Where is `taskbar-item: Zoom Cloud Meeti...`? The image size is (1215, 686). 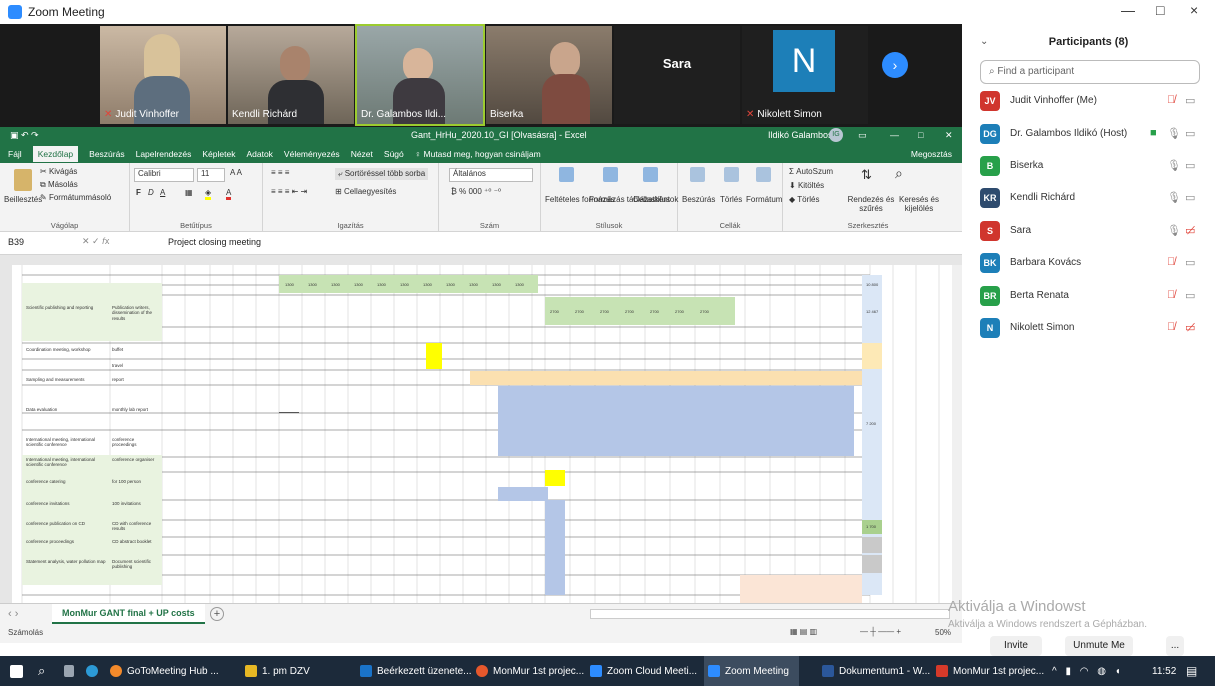 taskbar-item: Zoom Cloud Meeti... is located at coordinates (643, 671).